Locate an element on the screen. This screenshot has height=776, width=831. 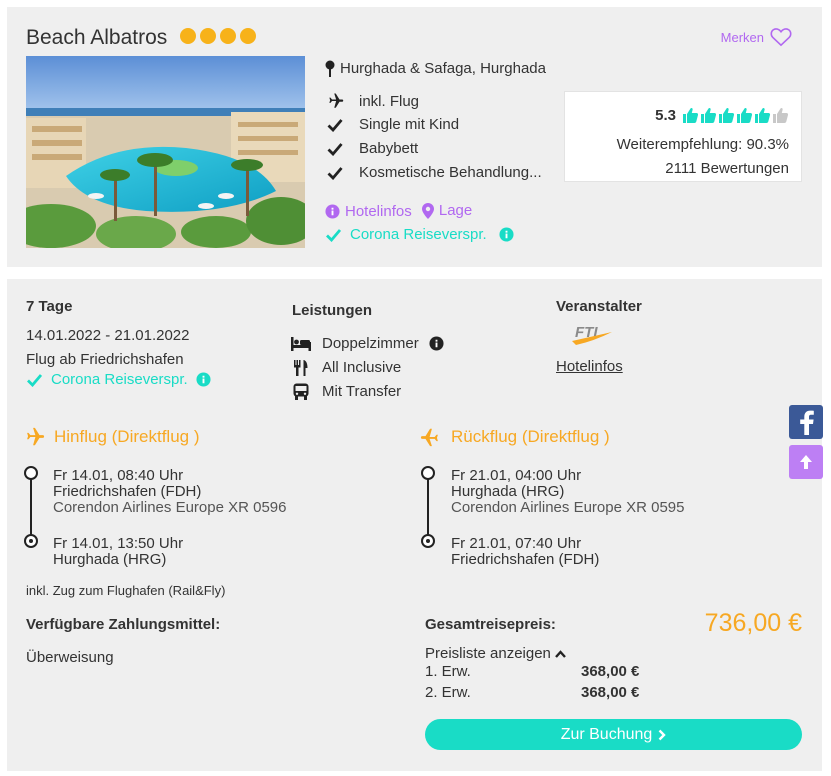
lage-label: Lage is located at coordinates (455, 210).